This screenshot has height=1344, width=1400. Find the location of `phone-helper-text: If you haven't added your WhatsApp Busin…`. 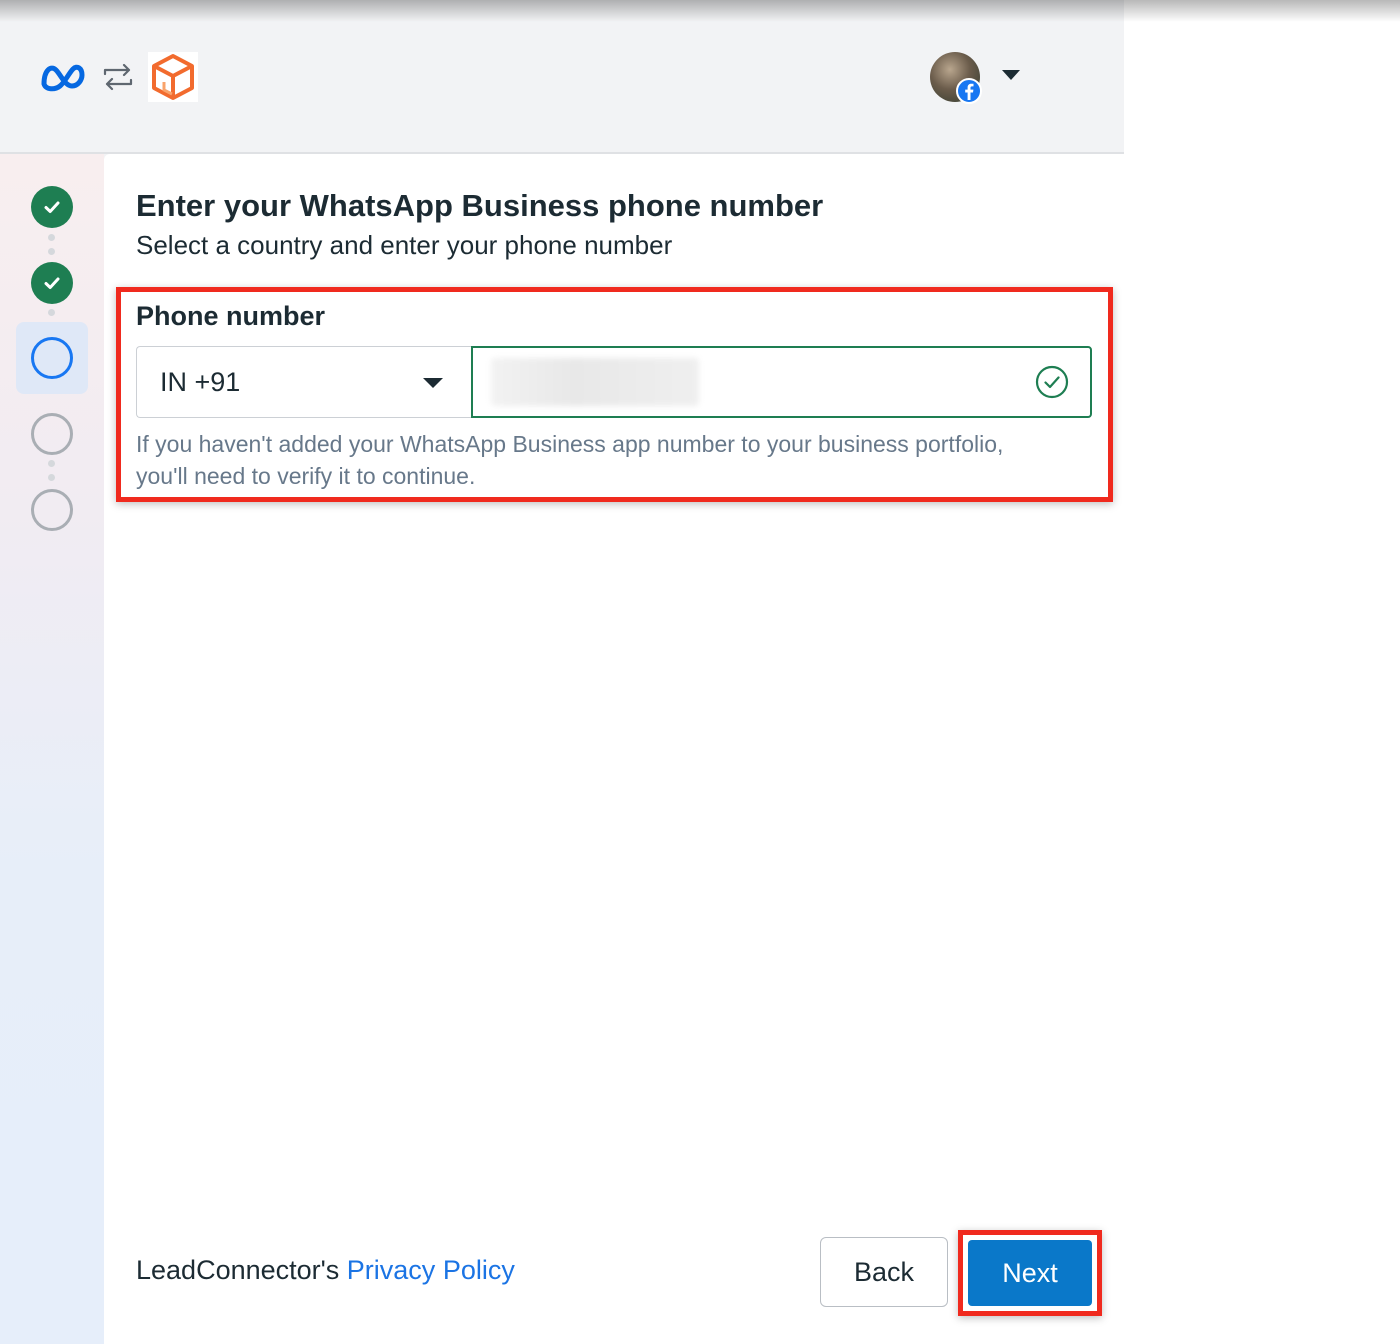

phone-helper-text: If you haven't added your WhatsApp Busin… is located at coordinates (570, 460).